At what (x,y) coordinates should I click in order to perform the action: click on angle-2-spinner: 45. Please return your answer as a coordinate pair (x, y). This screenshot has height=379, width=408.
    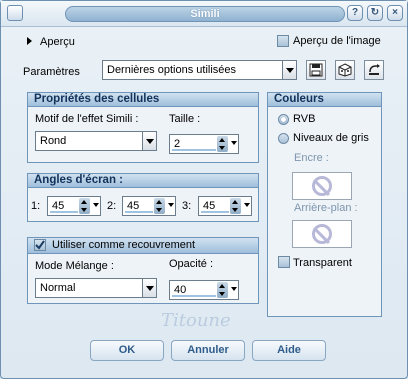
    Looking at the image, I should click on (149, 206).